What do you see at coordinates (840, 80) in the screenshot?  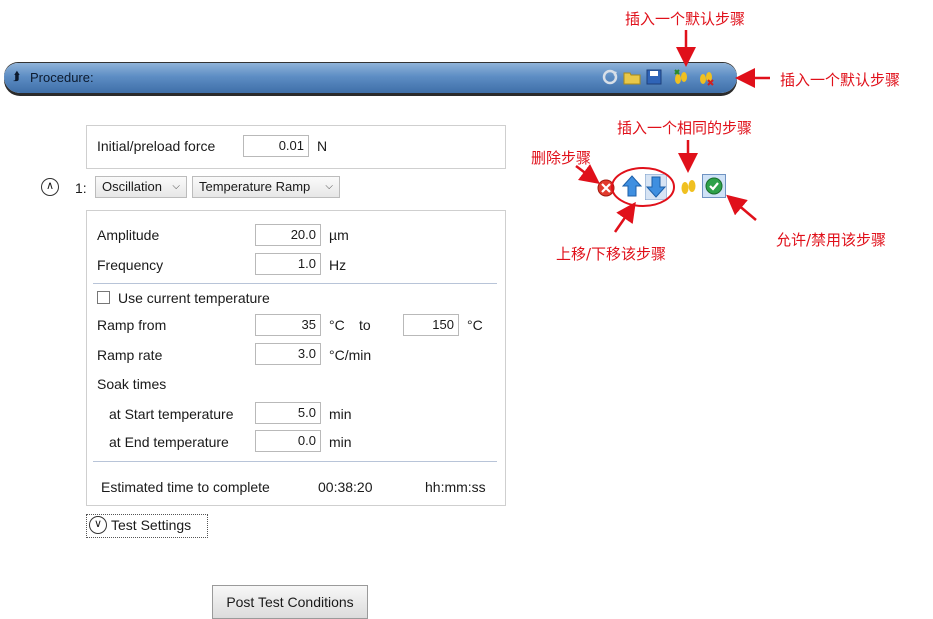 I see `annotation-insert-default-right: 插入一个默认步骤` at bounding box center [840, 80].